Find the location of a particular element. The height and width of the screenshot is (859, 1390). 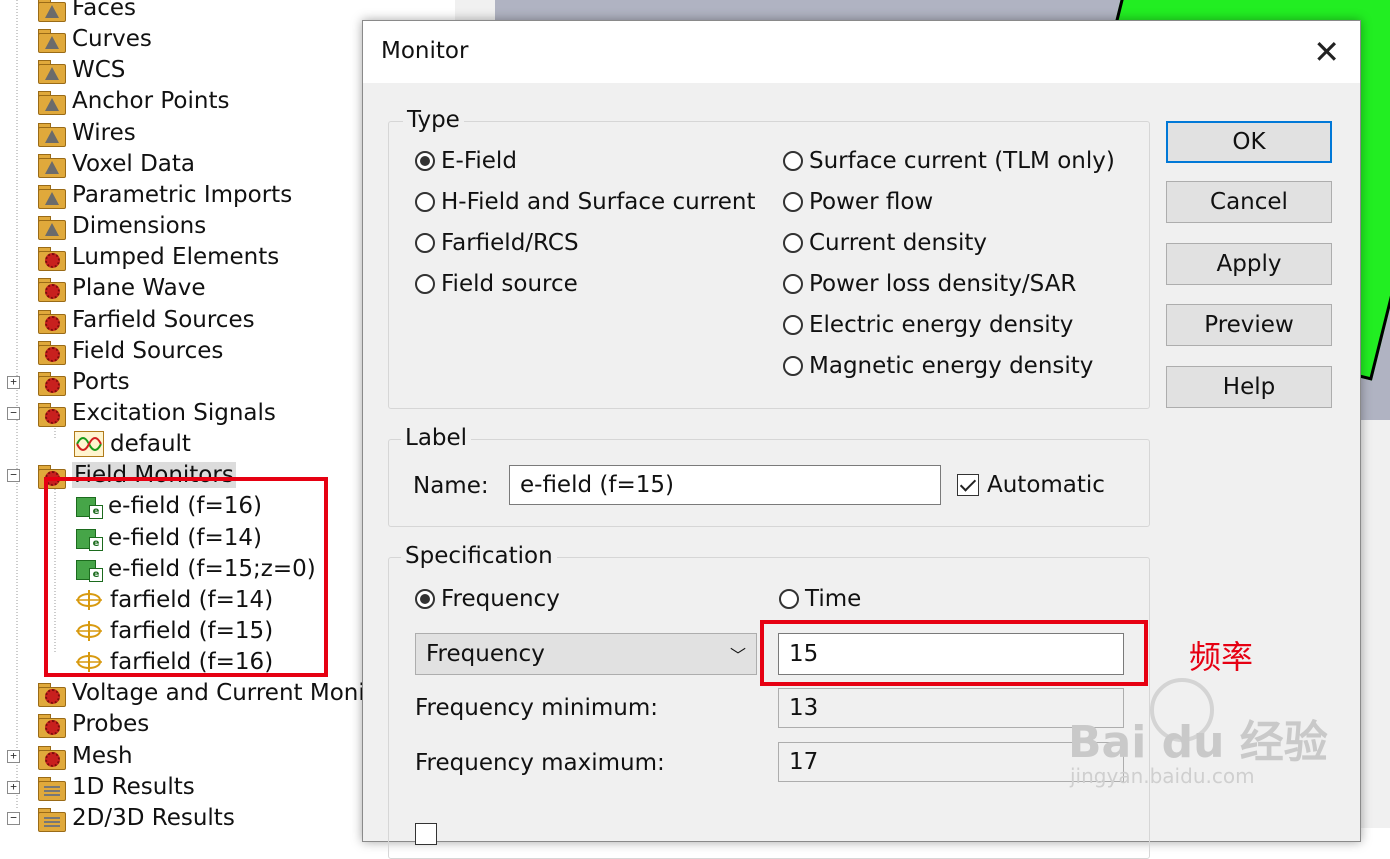

dialog-title: Monitor is located at coordinates (425, 51).